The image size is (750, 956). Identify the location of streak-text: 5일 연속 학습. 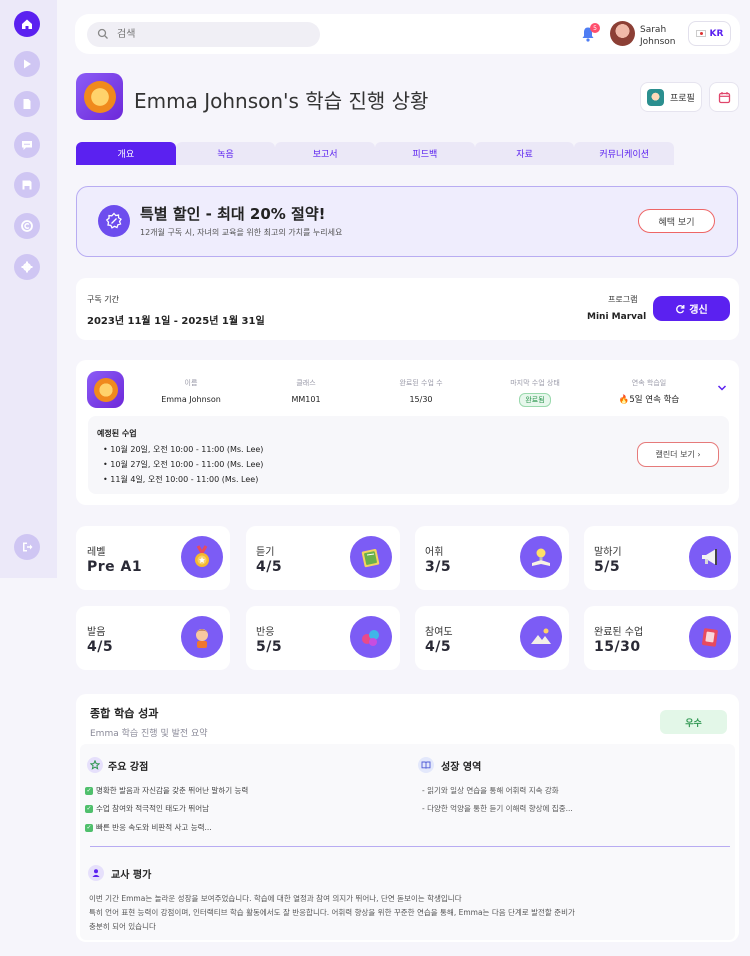
(654, 400).